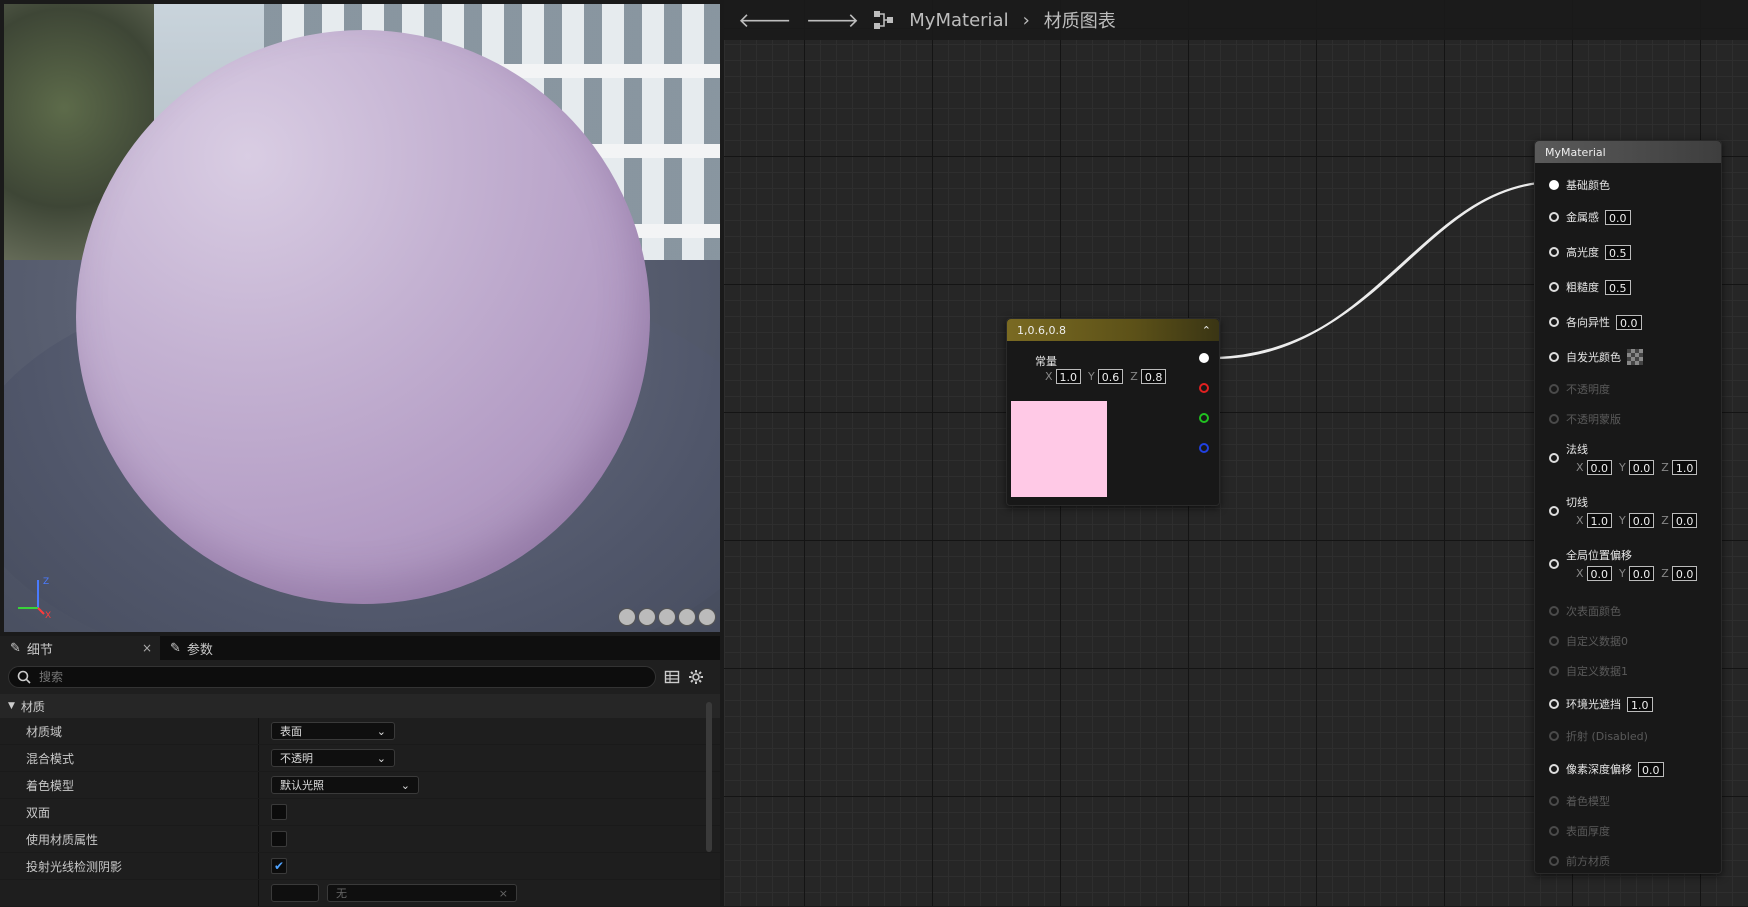 The image size is (1748, 907). Describe the element at coordinates (1590, 217) in the screenshot. I see `material-input-row: 金属感 0.0` at that location.